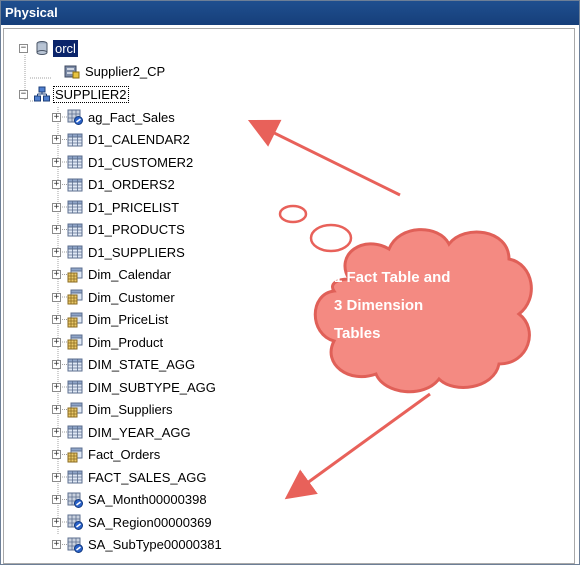 This screenshot has width=580, height=565. What do you see at coordinates (290, 13) in the screenshot?
I see `window-title: Physical` at bounding box center [290, 13].